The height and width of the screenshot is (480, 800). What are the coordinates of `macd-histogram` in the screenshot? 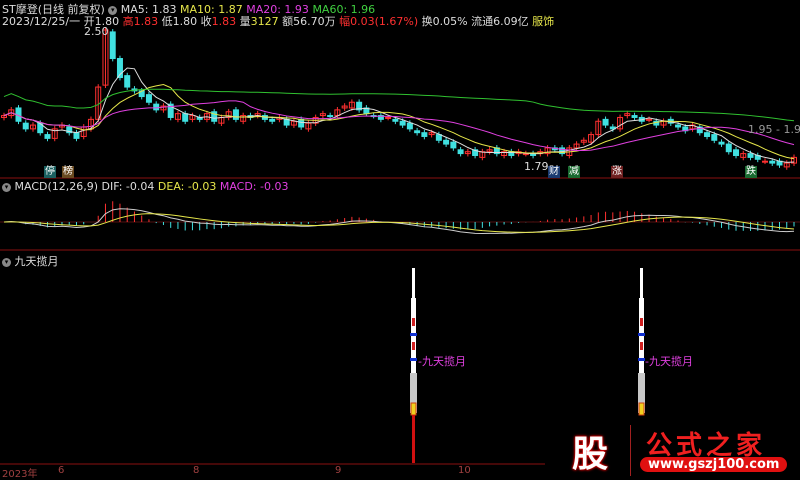 It's located at (399, 218).